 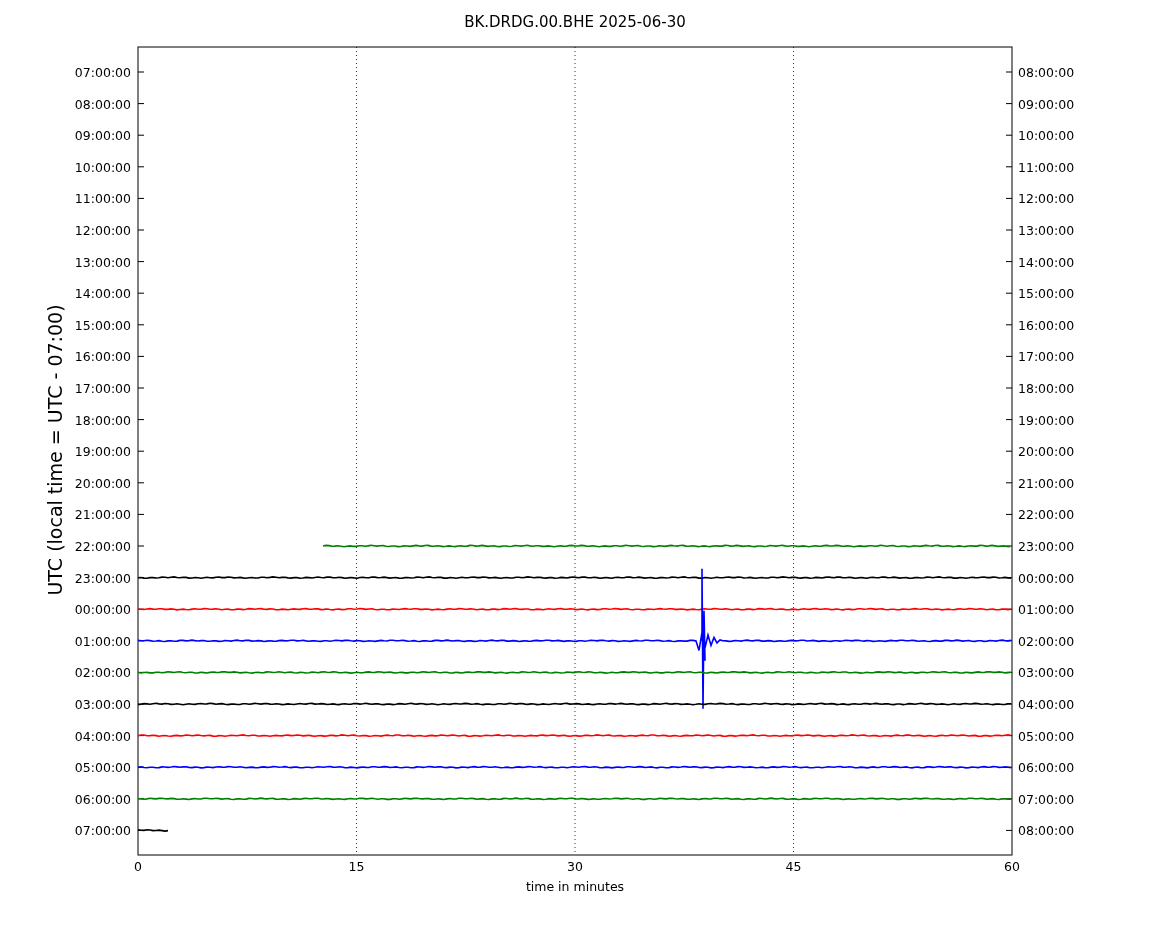 What do you see at coordinates (356, 866) in the screenshot?
I see `tick-label: 15` at bounding box center [356, 866].